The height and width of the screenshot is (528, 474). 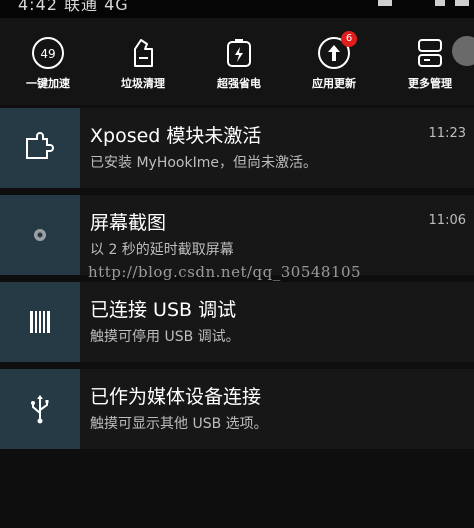 I want to click on signal-icon, so click(x=385, y=3).